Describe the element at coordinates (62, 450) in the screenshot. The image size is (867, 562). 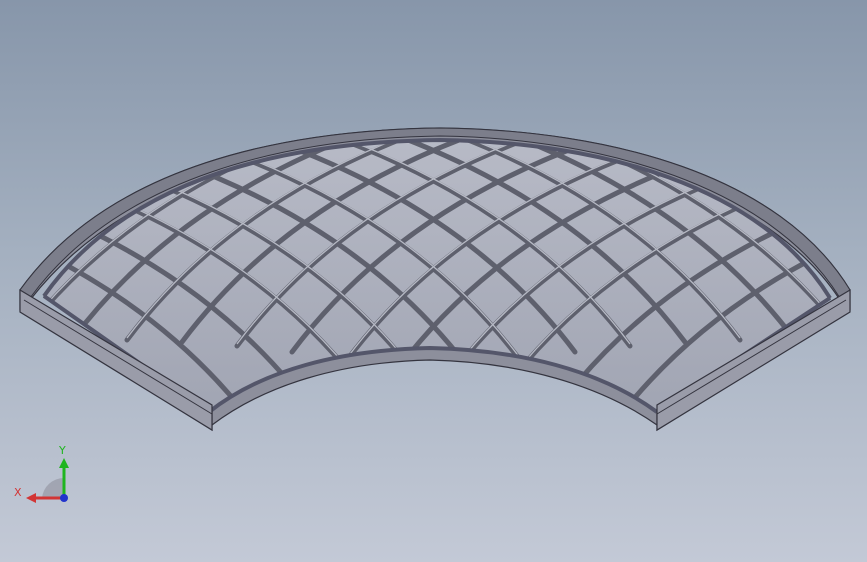
I see `triad-y-label: Y` at that location.